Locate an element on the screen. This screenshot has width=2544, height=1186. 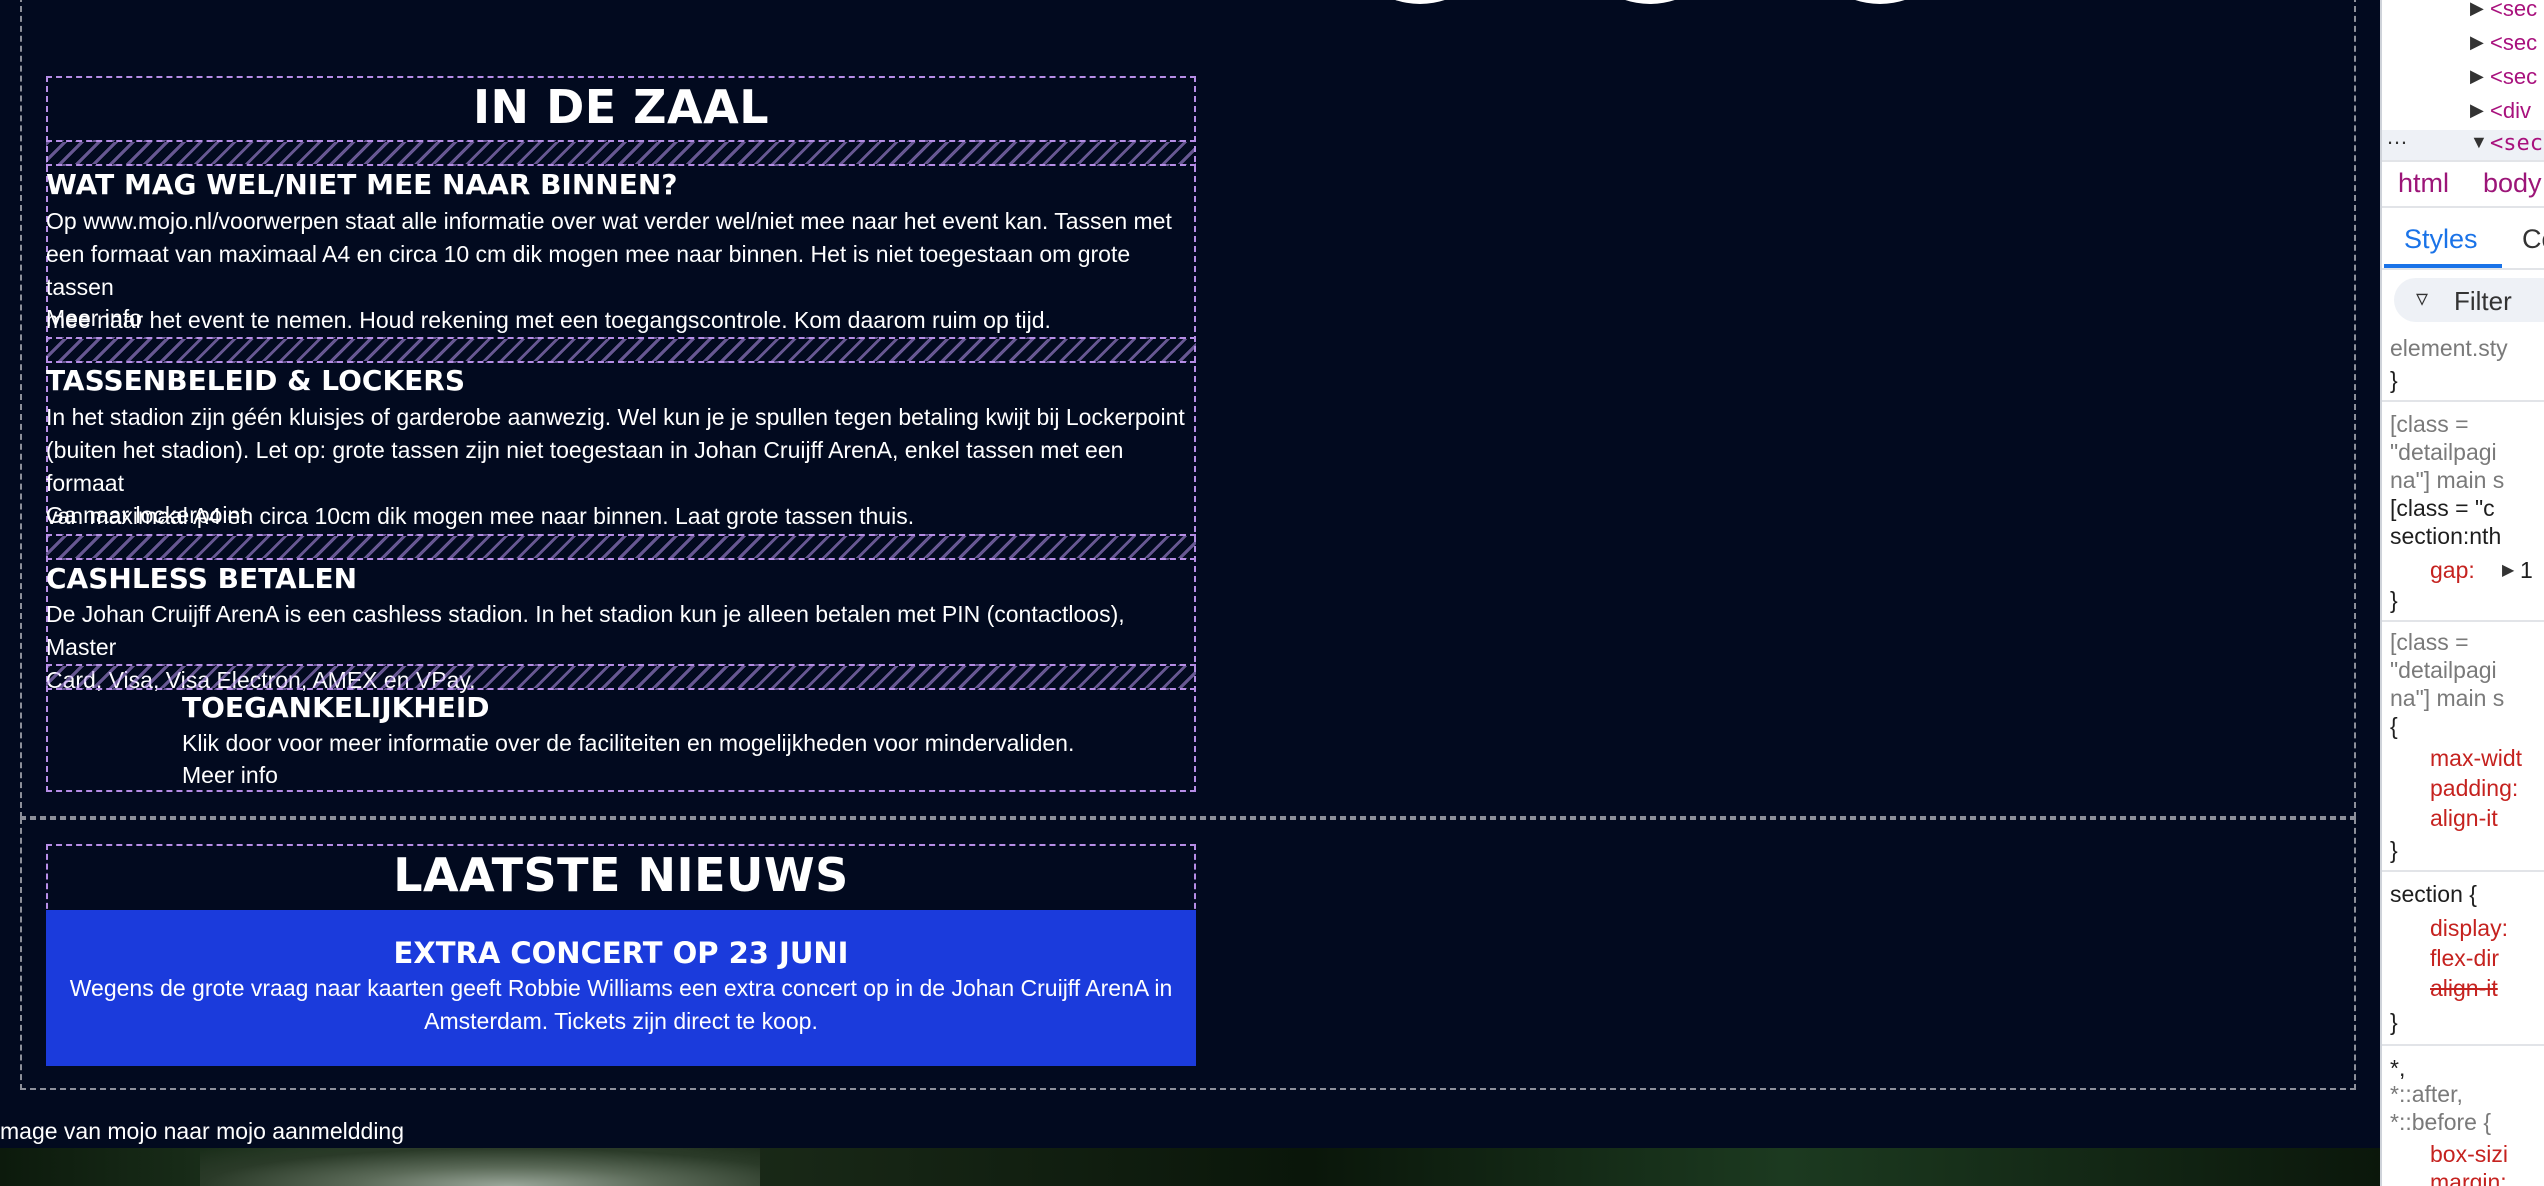
tab-computed: Co is located at coordinates (2533, 239).